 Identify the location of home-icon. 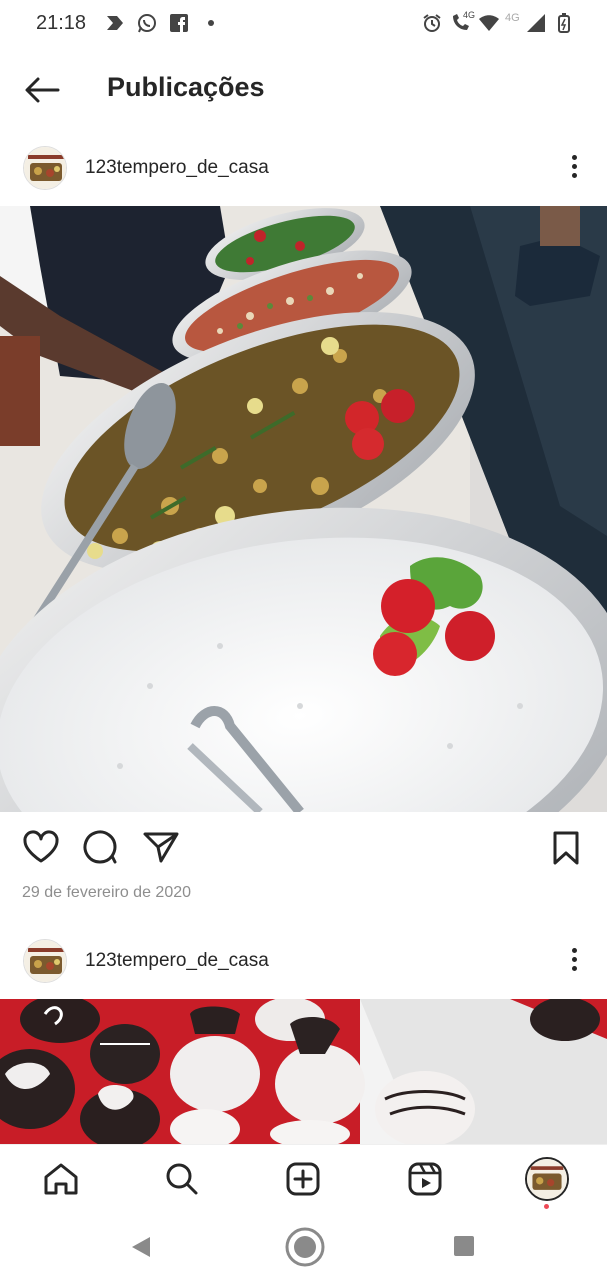
(61, 1179).